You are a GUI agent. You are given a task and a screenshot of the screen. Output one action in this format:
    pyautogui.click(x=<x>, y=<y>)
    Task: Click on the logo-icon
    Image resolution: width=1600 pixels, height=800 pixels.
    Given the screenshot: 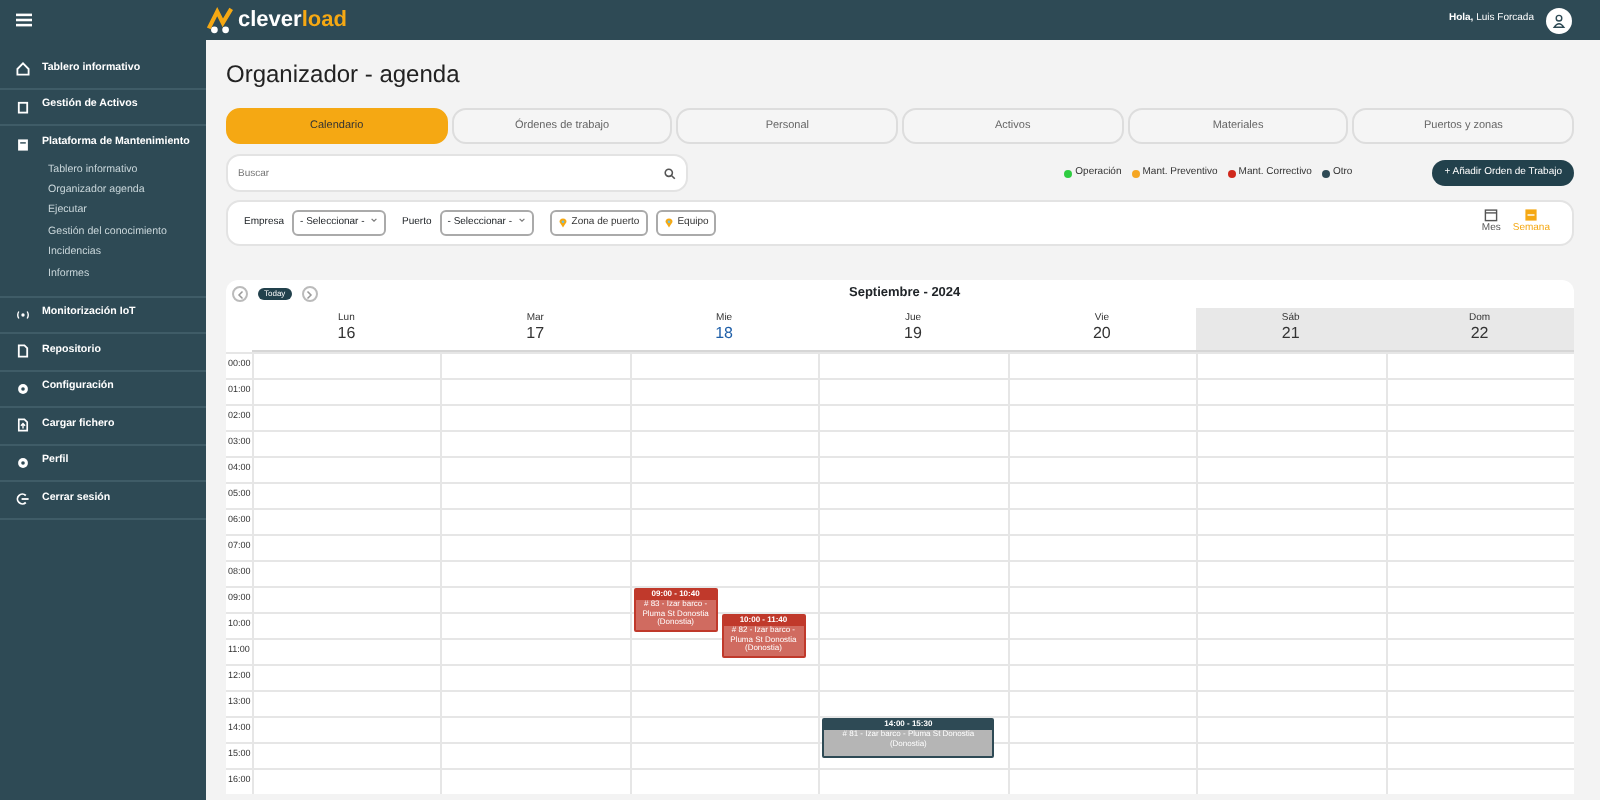 What is the action you would take?
    pyautogui.click(x=220, y=20)
    